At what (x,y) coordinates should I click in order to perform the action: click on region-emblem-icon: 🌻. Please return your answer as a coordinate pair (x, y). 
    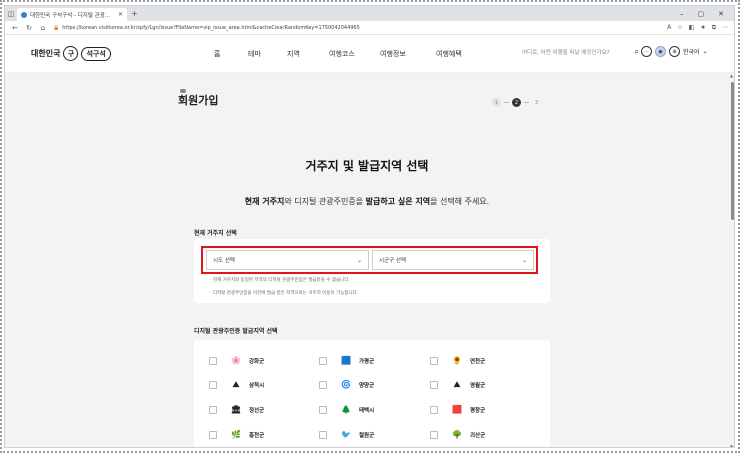
    Looking at the image, I should click on (457, 360).